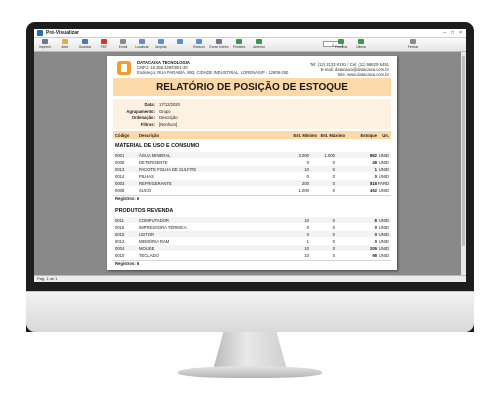  I want to click on cell-code: 0006, so click(120, 162).